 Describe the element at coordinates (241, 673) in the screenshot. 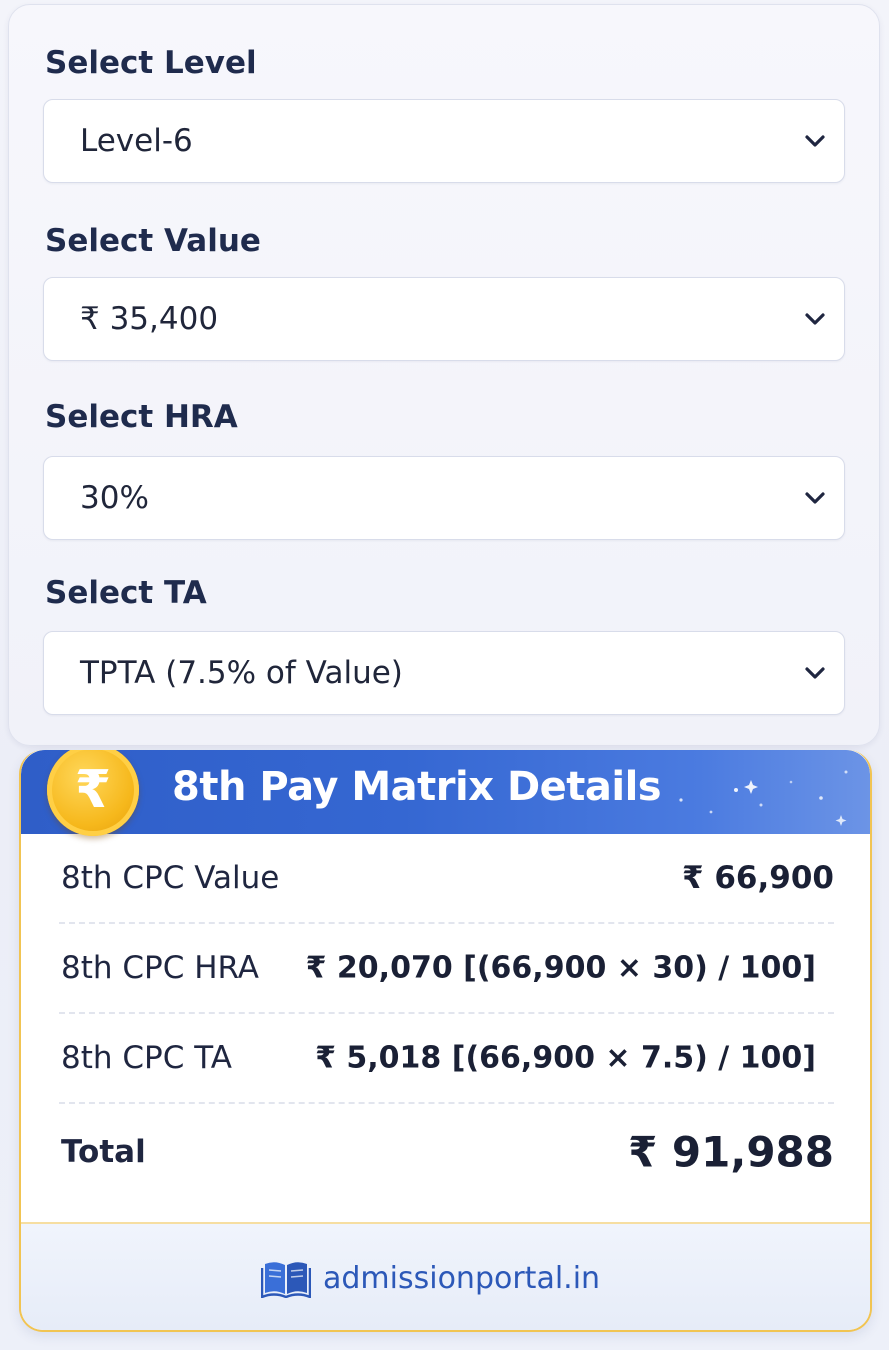

I see `ta-select-value: TPTA (7.5% of Value)` at that location.